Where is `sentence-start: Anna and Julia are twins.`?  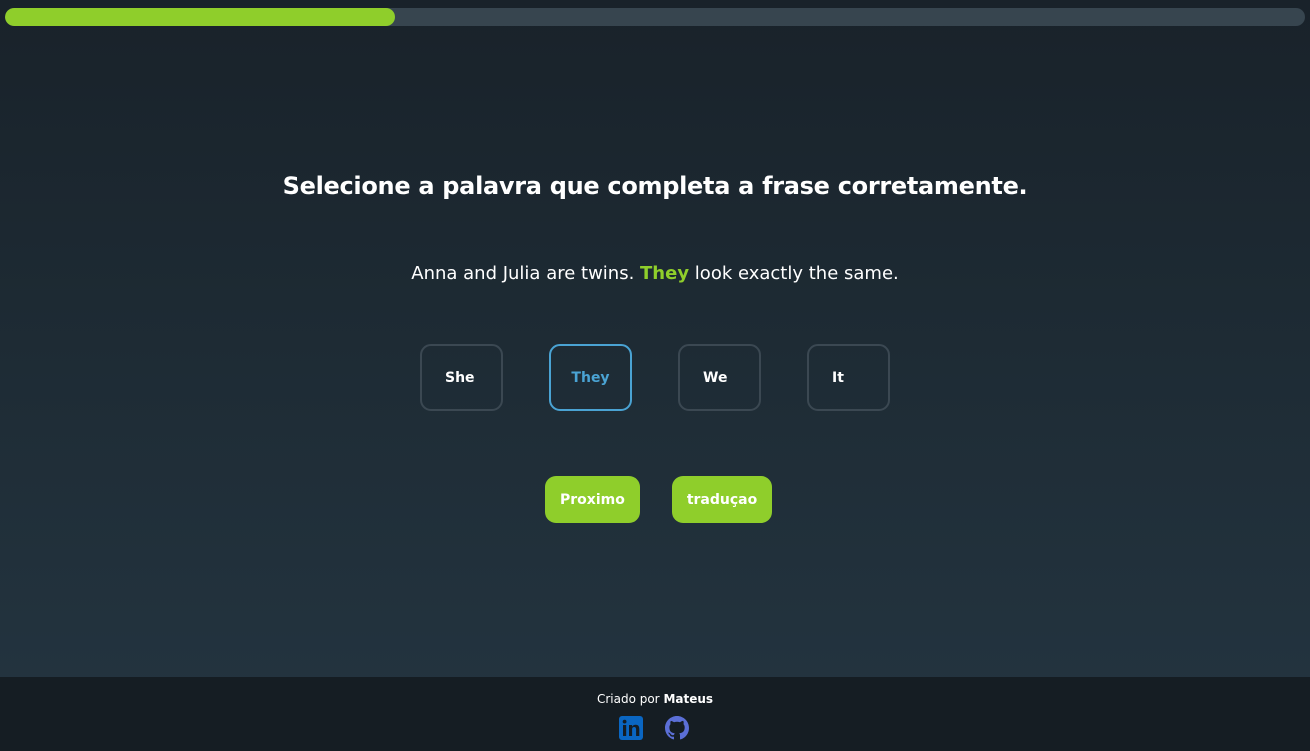
sentence-start: Anna and Julia are twins. is located at coordinates (526, 273).